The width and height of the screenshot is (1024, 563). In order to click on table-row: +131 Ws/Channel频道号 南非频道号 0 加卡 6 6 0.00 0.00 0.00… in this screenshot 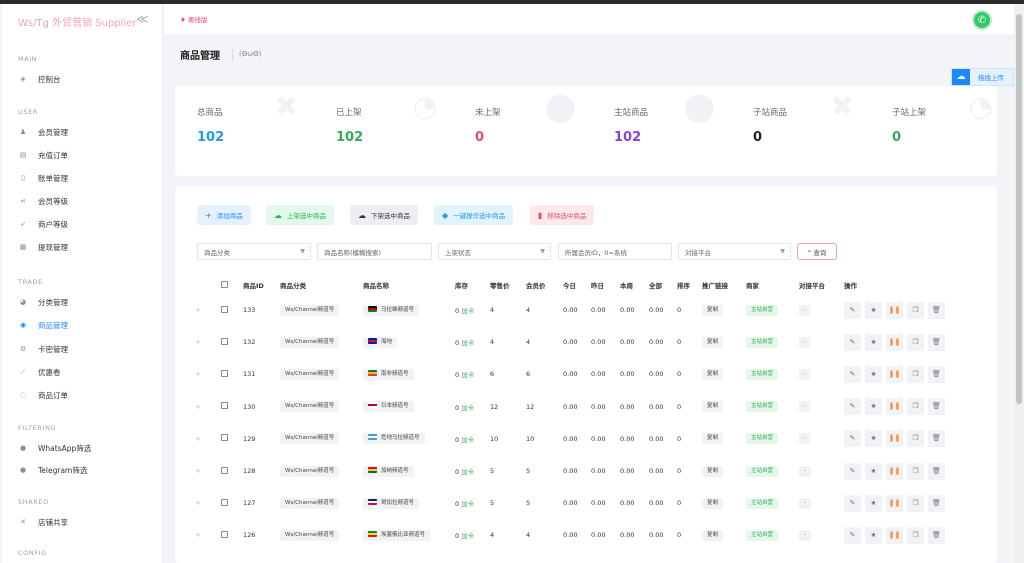, I will do `click(584, 374)`.